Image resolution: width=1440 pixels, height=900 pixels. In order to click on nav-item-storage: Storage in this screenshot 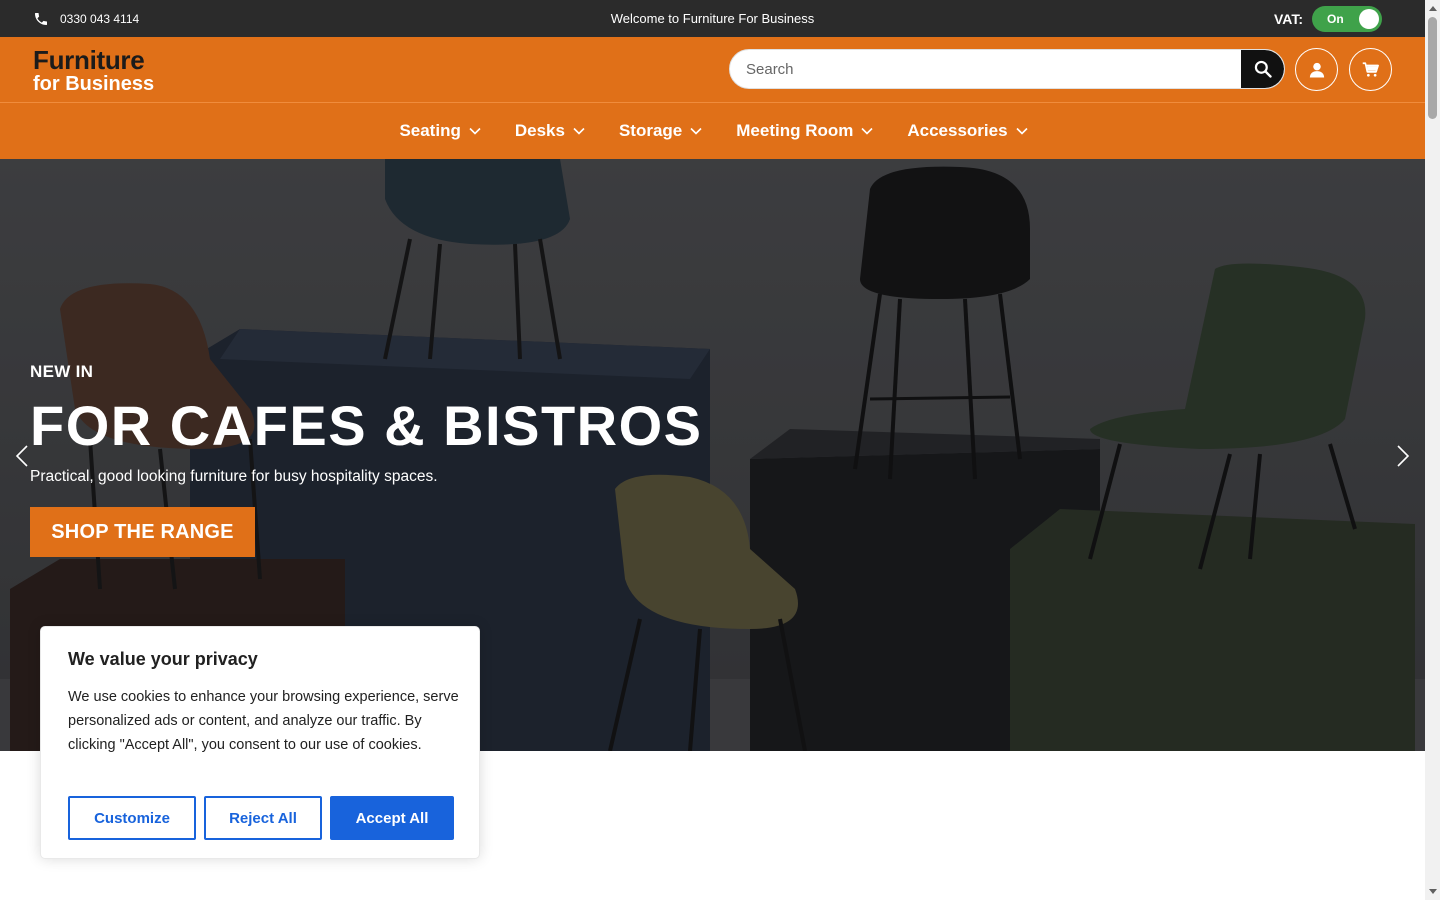, I will do `click(660, 131)`.